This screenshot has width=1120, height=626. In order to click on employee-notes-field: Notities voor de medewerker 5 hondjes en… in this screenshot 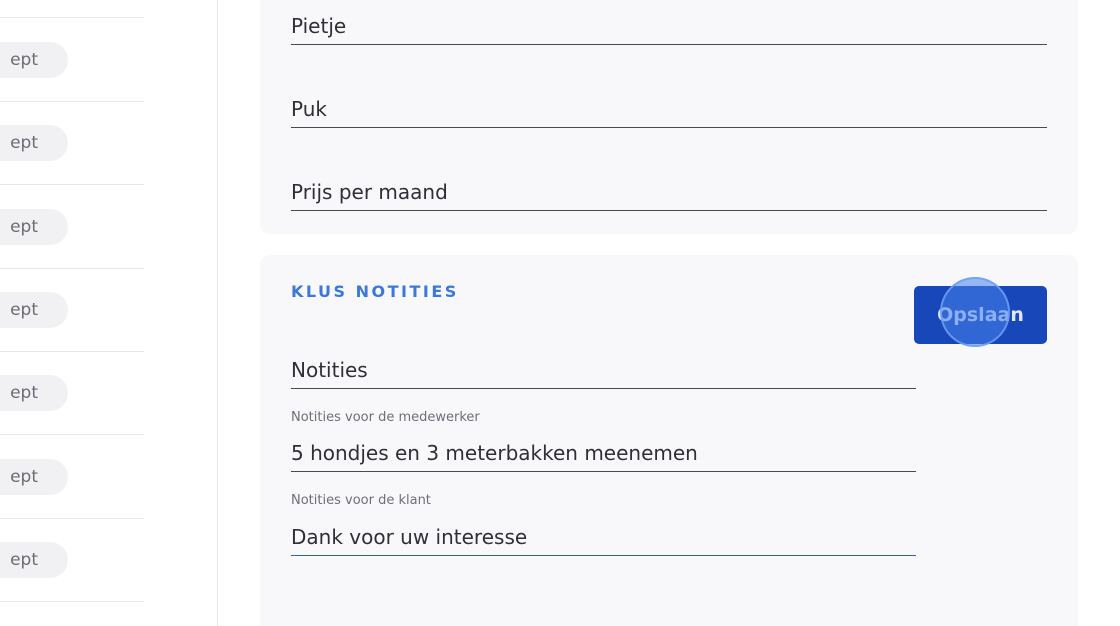, I will do `click(603, 441)`.